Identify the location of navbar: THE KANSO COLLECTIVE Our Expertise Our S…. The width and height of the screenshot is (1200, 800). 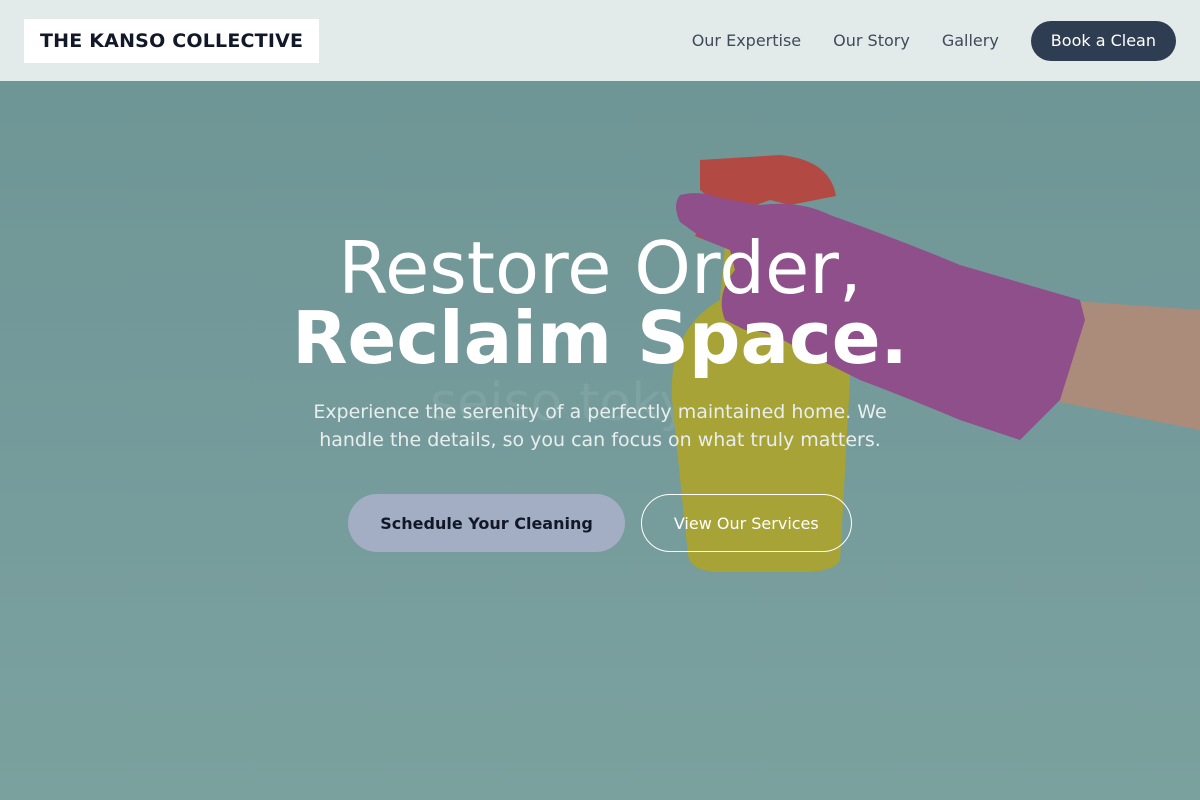
(600, 40).